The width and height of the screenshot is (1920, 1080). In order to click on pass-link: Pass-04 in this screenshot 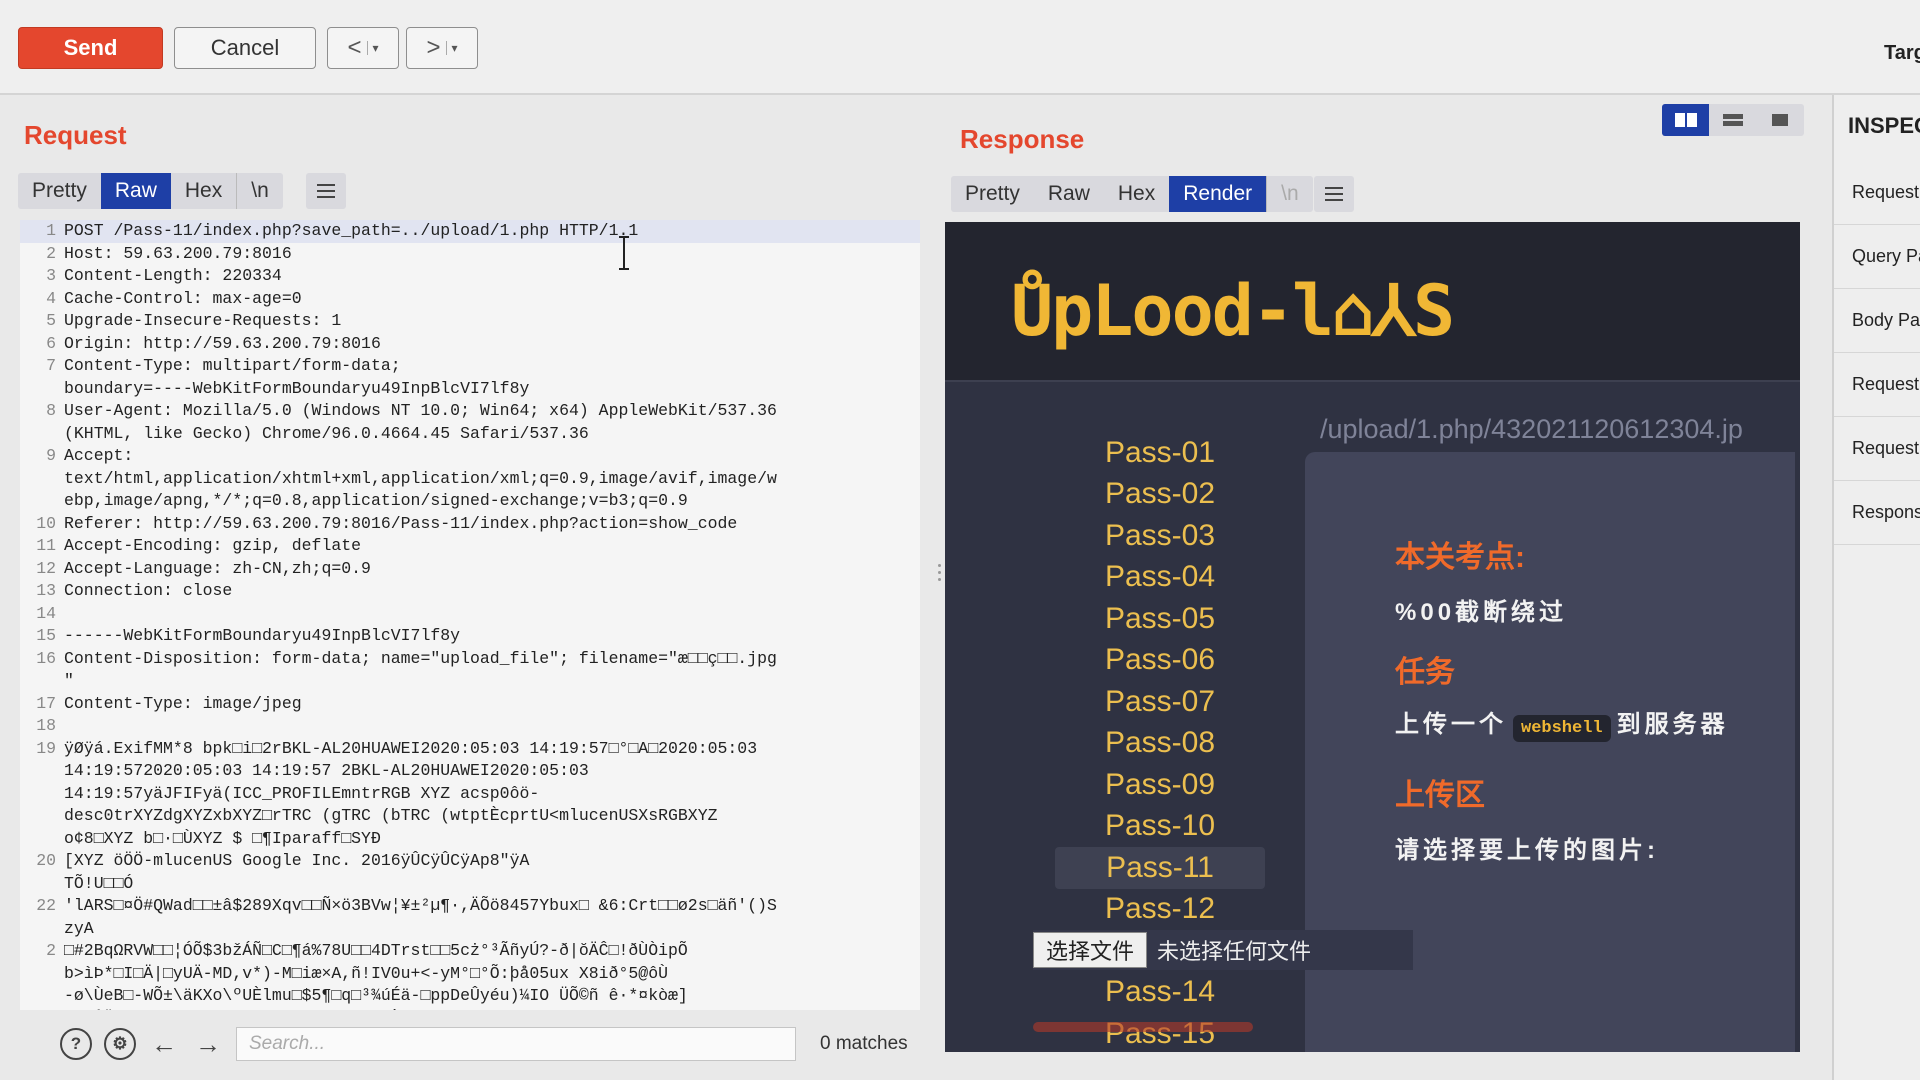, I will do `click(1160, 578)`.